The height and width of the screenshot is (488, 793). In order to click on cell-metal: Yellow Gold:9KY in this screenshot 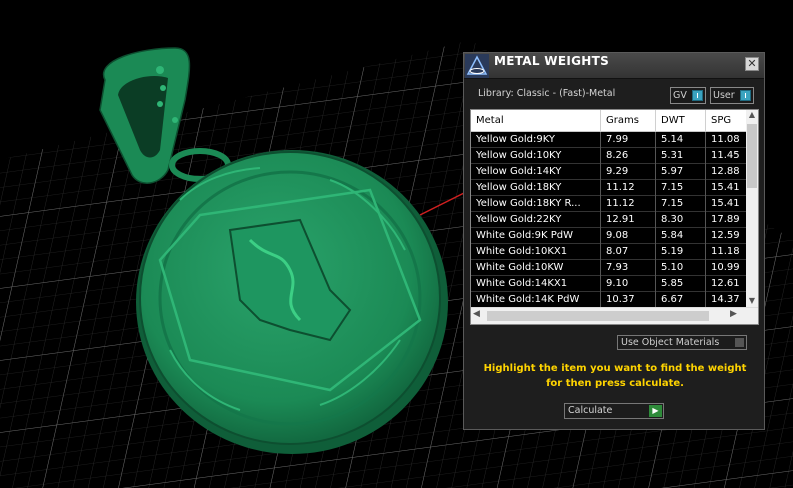, I will do `click(536, 140)`.